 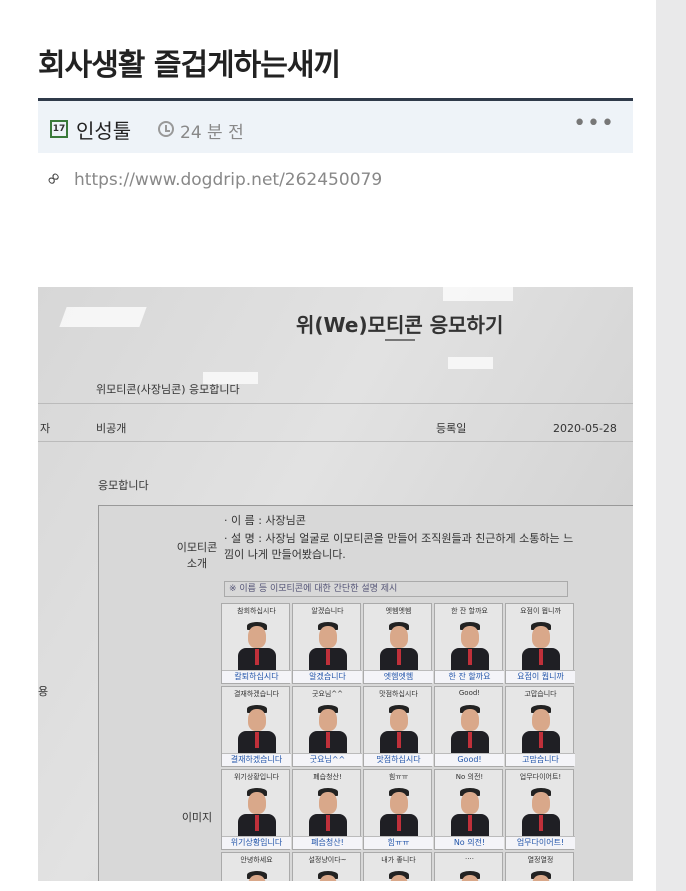 What do you see at coordinates (166, 129) in the screenshot?
I see `clock-icon` at bounding box center [166, 129].